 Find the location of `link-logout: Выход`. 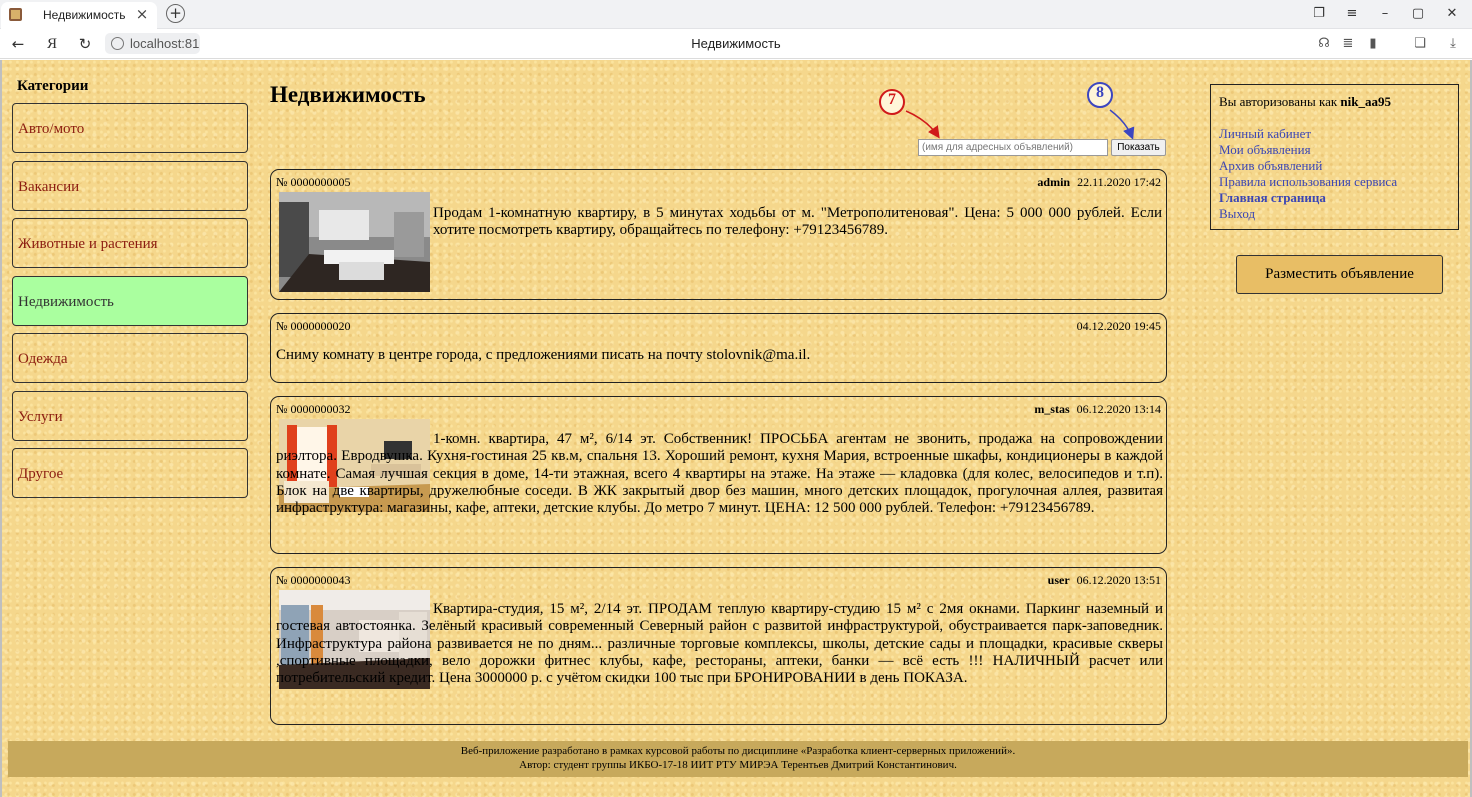

link-logout: Выход is located at coordinates (1237, 214).